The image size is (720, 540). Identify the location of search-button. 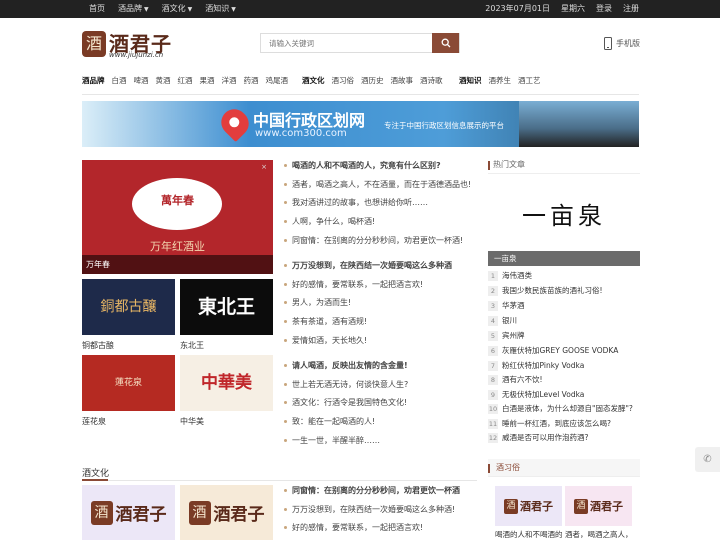
(445, 43).